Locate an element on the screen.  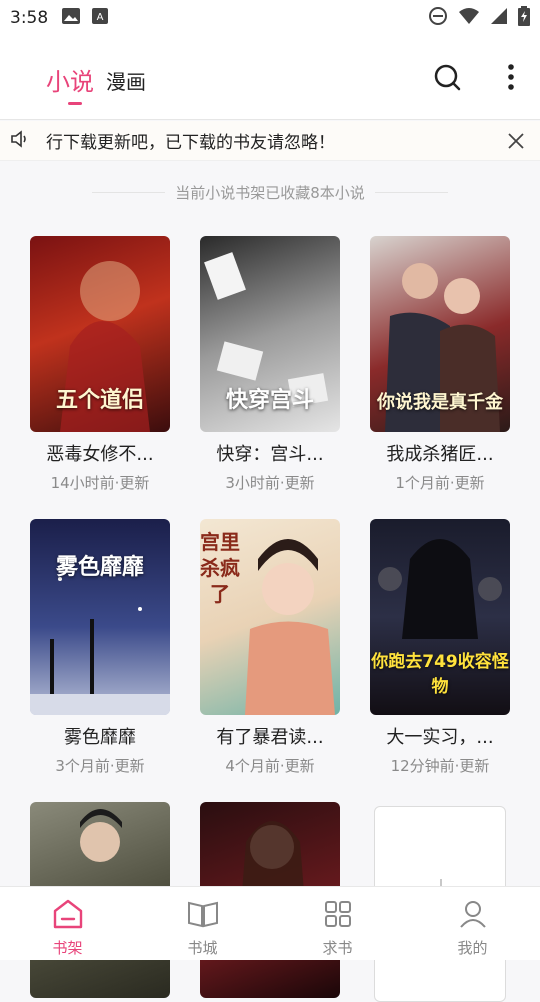
more-vertical-icon is located at coordinates (511, 77).